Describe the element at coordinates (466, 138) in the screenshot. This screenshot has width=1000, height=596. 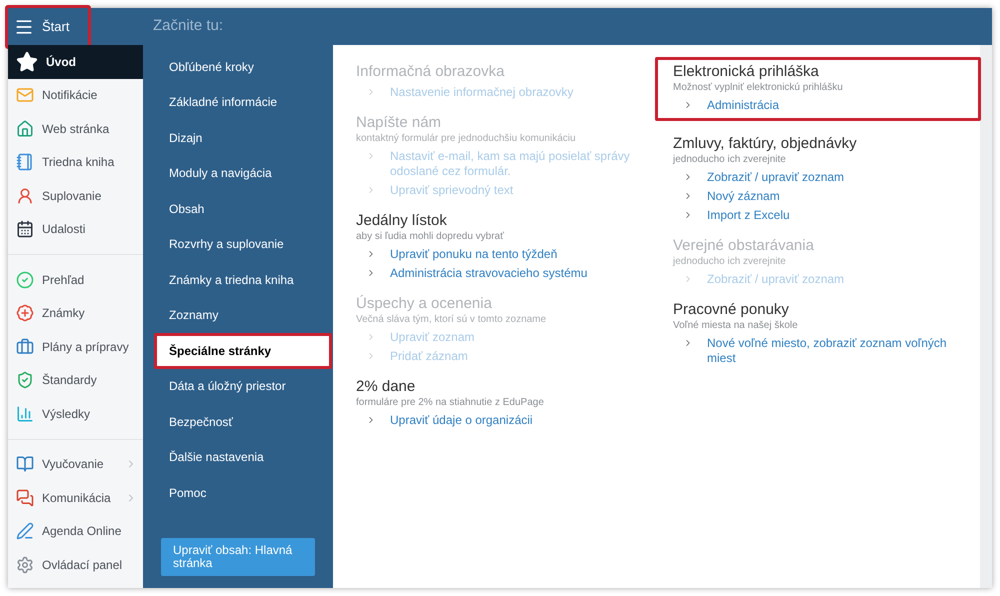
I see `section-subtitle: kontaktný formulár pre jednoduchšiu komunikáciu` at that location.